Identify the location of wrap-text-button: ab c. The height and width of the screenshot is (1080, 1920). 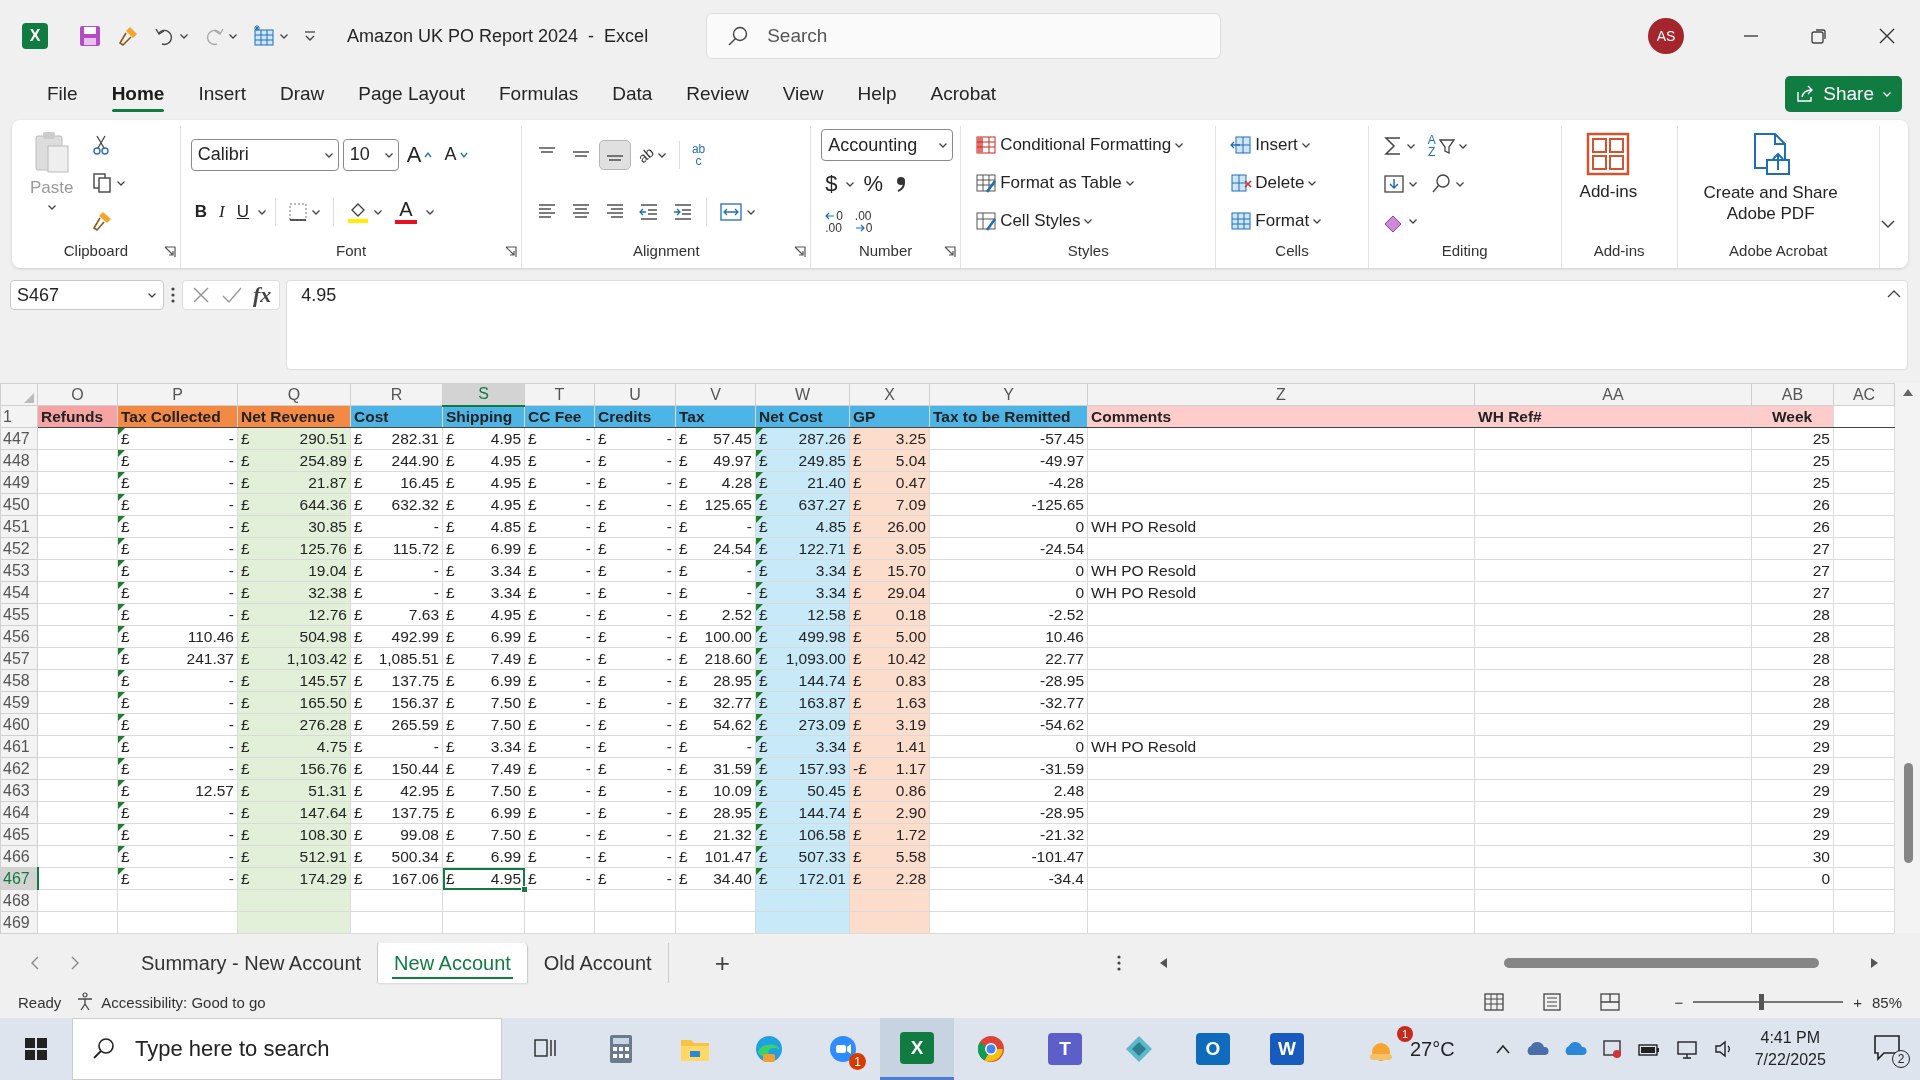
(698, 155).